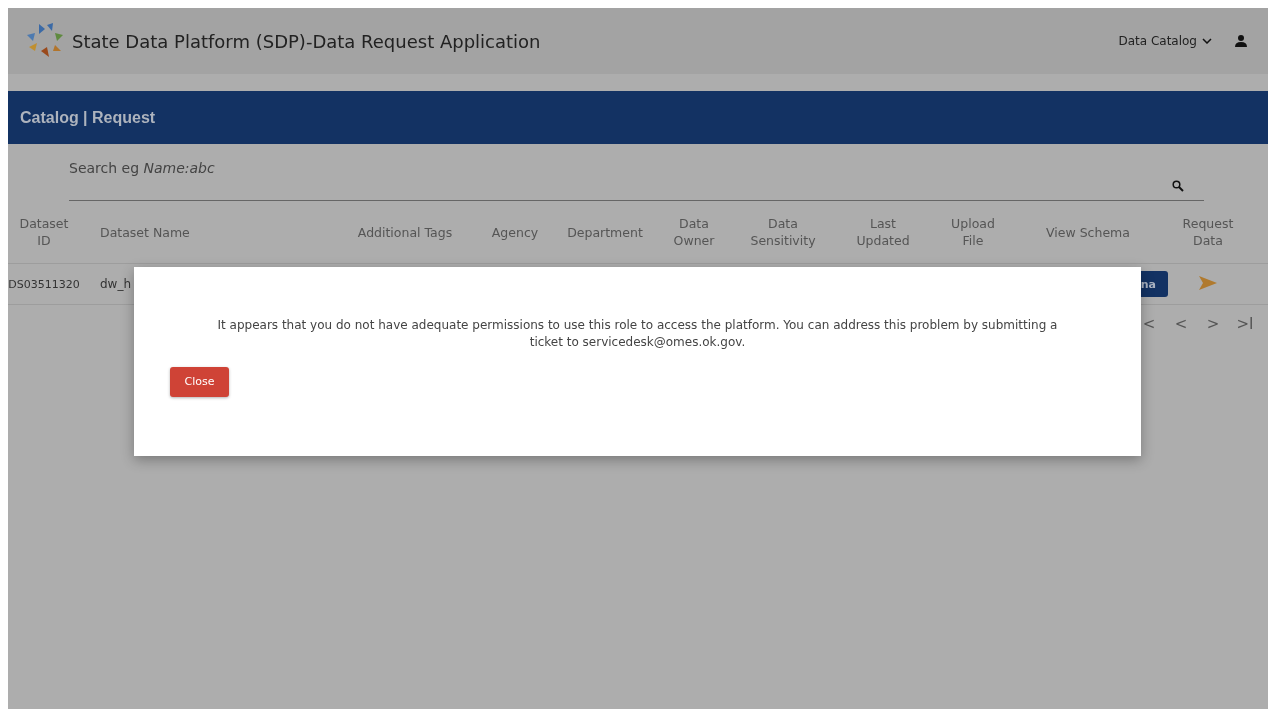 The width and height of the screenshot is (1268, 709). Describe the element at coordinates (145, 233) in the screenshot. I see `column-header: Dataset Name` at that location.